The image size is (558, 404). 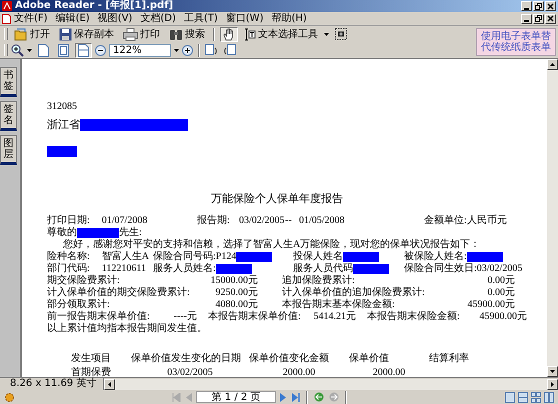 What do you see at coordinates (32, 34) in the screenshot?
I see `toolbar-button: 打开` at bounding box center [32, 34].